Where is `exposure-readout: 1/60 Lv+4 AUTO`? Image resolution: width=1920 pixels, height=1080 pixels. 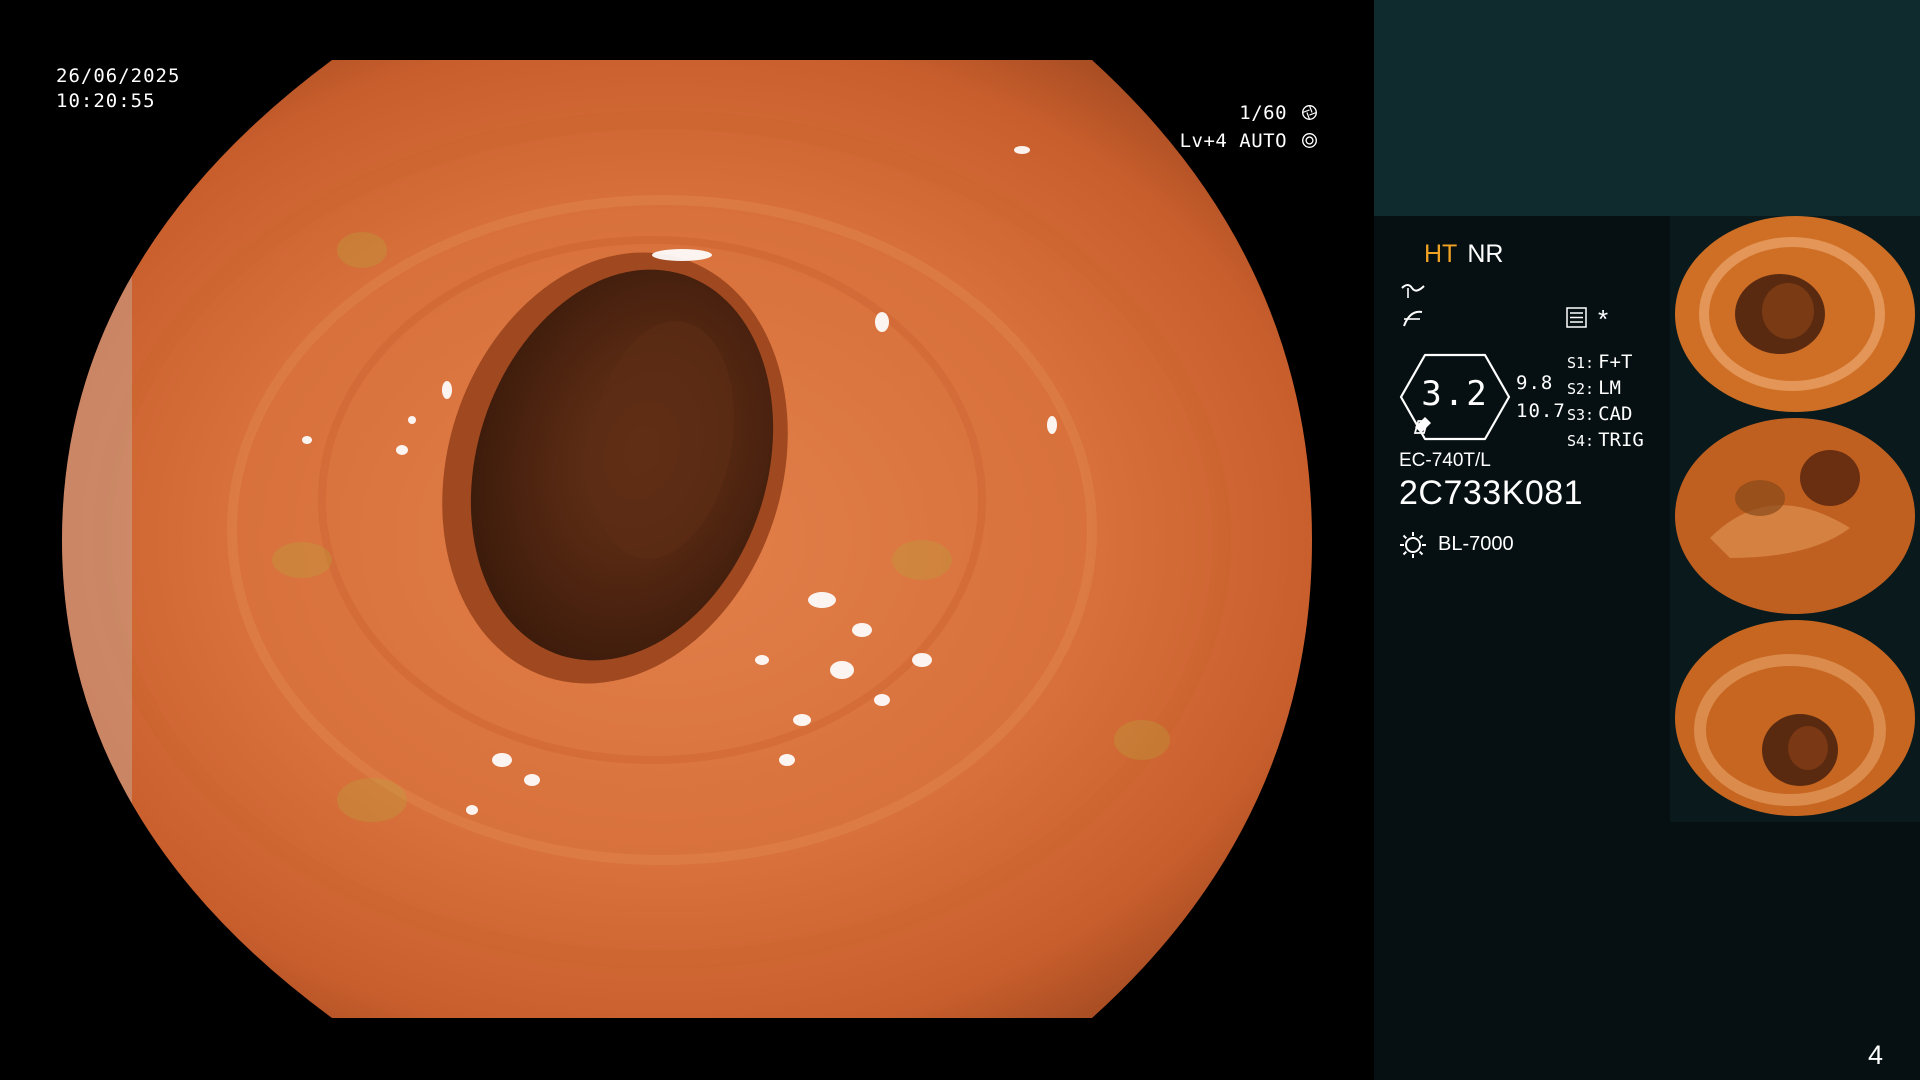 exposure-readout: 1/60 Lv+4 AUTO is located at coordinates (1249, 127).